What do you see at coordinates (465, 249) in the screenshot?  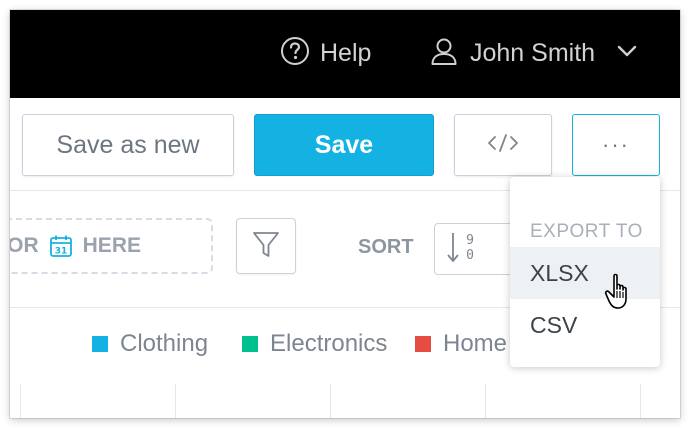 I see `sort-numeric-icon: 9 0` at bounding box center [465, 249].